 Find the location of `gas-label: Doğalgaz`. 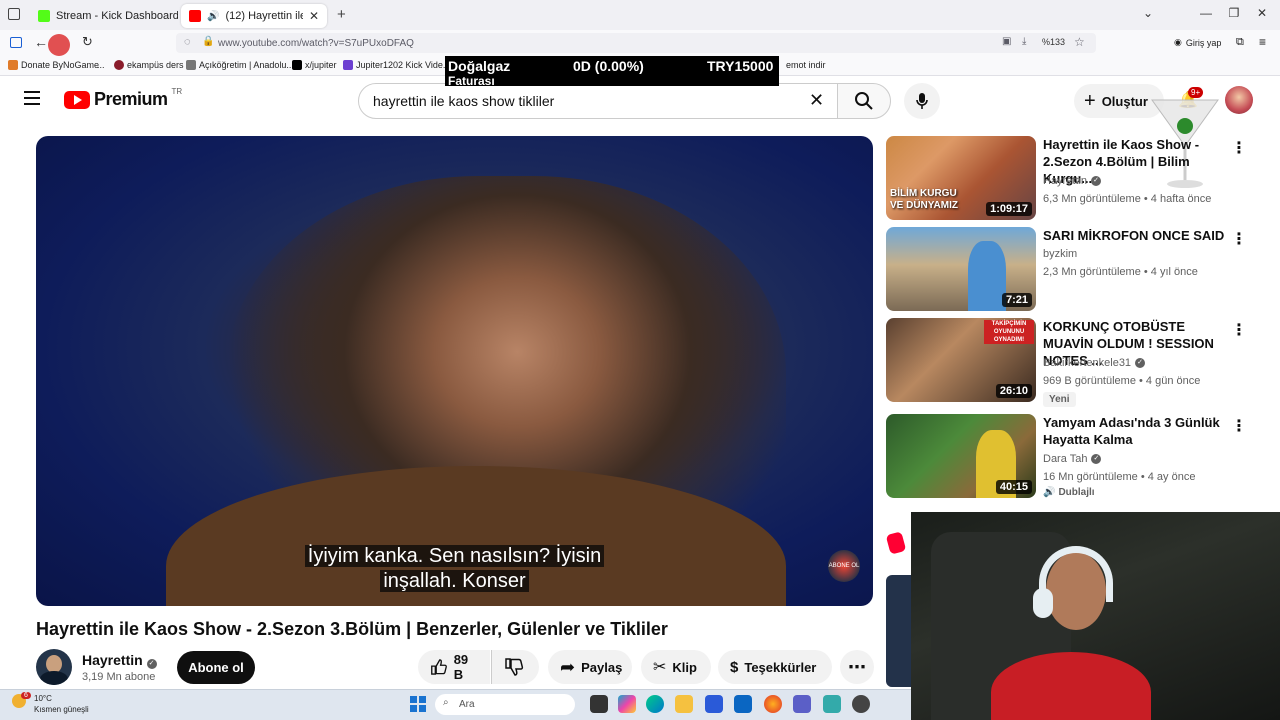

gas-label: Doğalgaz is located at coordinates (479, 66).